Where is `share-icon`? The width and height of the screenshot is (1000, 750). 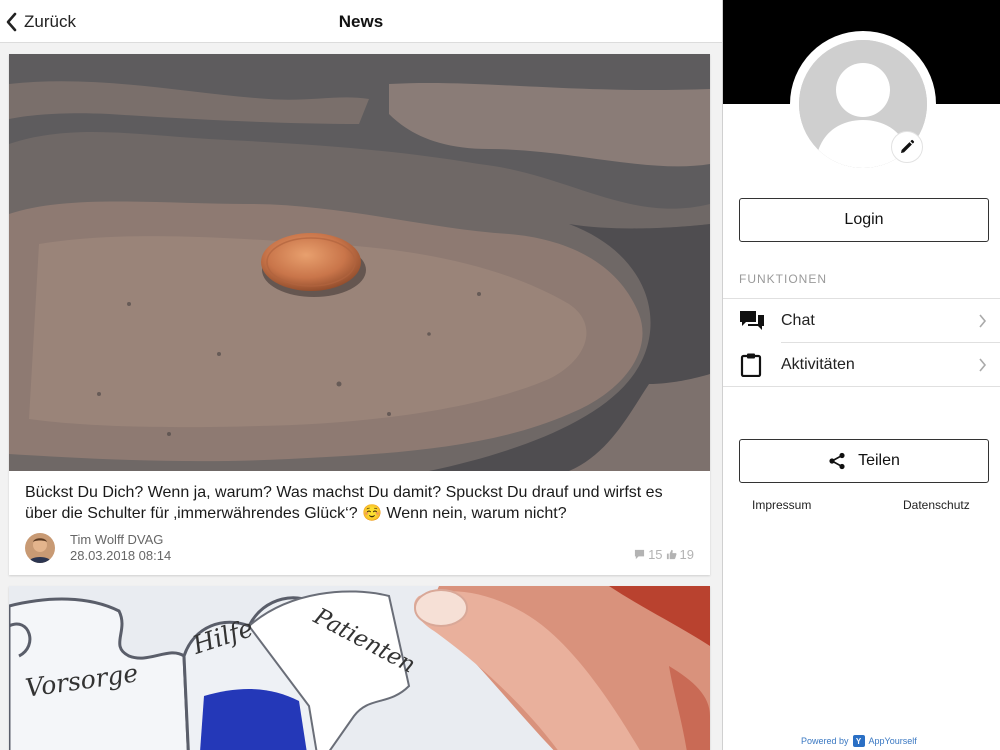 share-icon is located at coordinates (837, 461).